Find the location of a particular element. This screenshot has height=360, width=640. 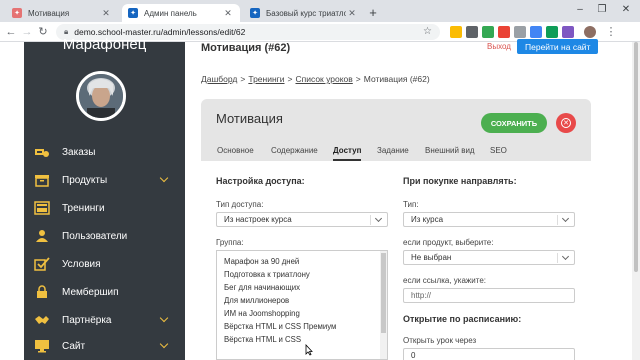

close-icon: ✕ is located at coordinates (566, 123).